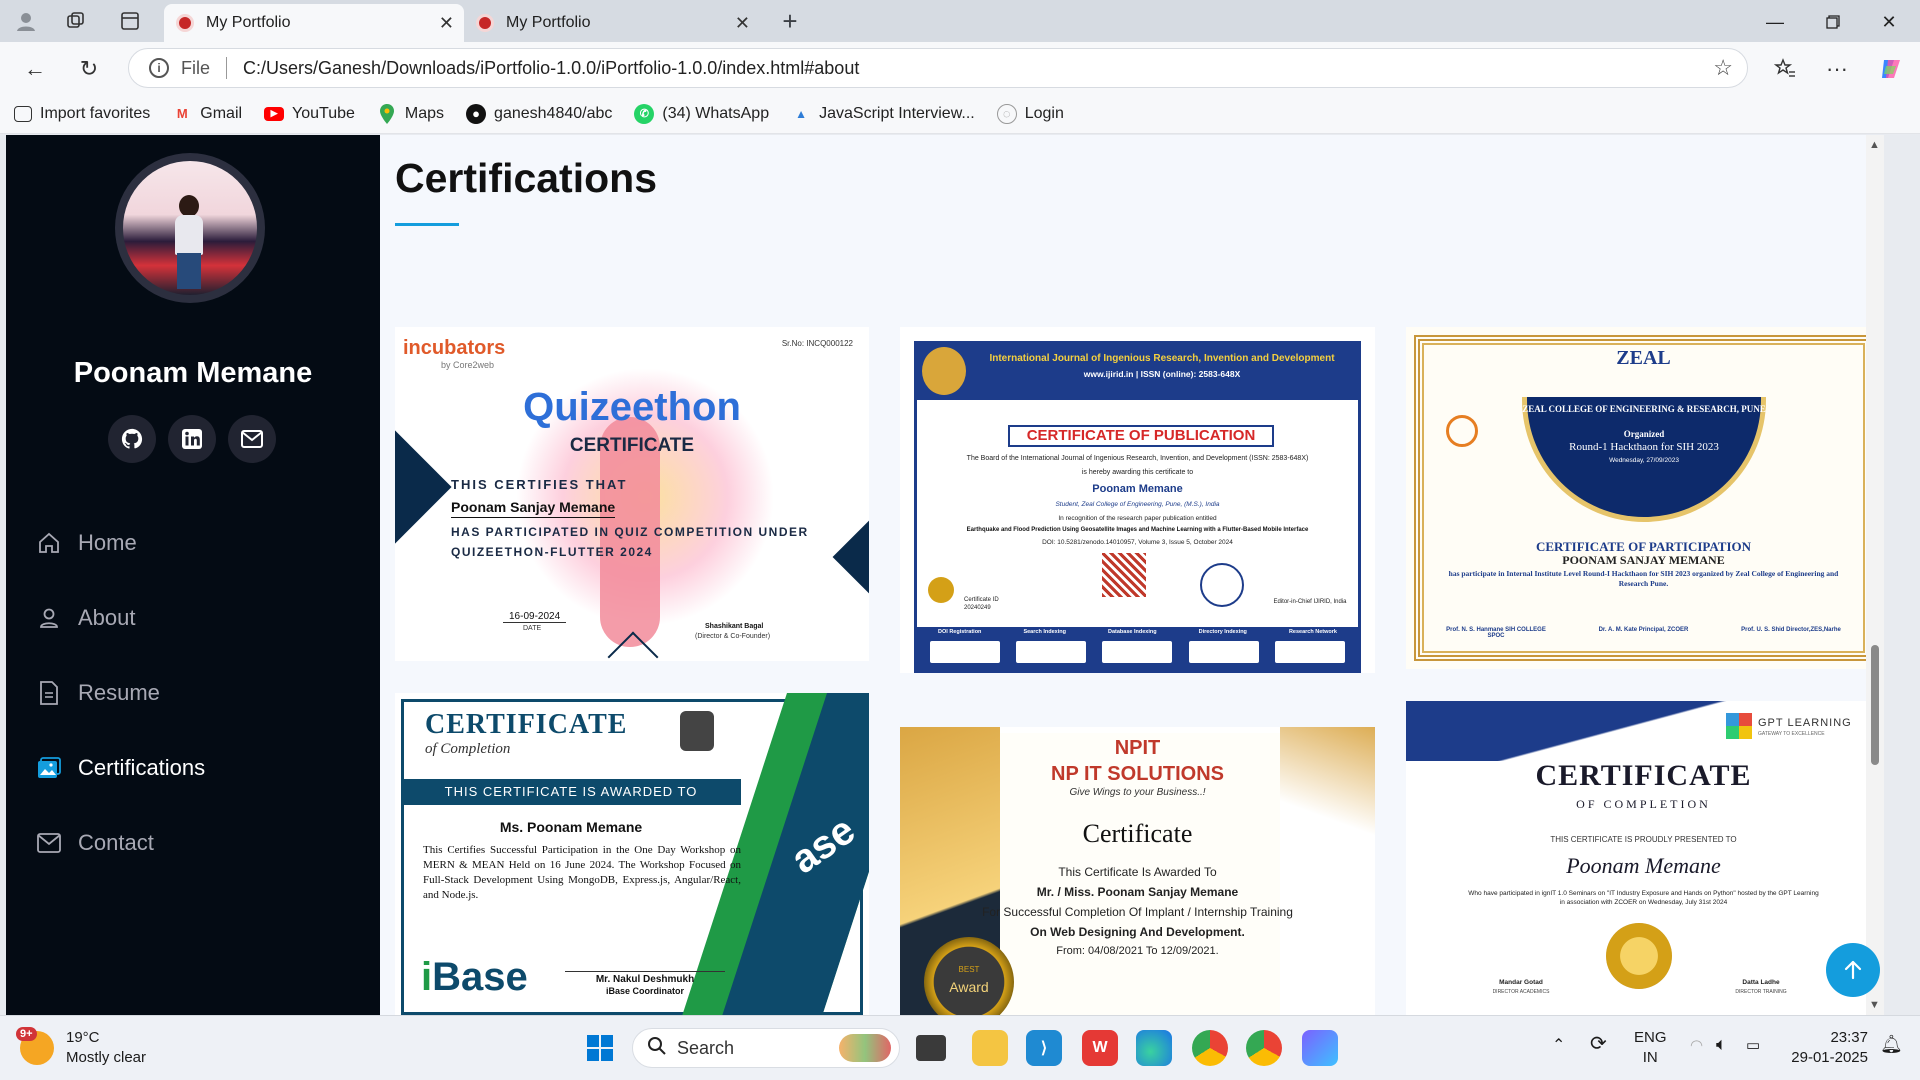  I want to click on region: IN, so click(1650, 1057).